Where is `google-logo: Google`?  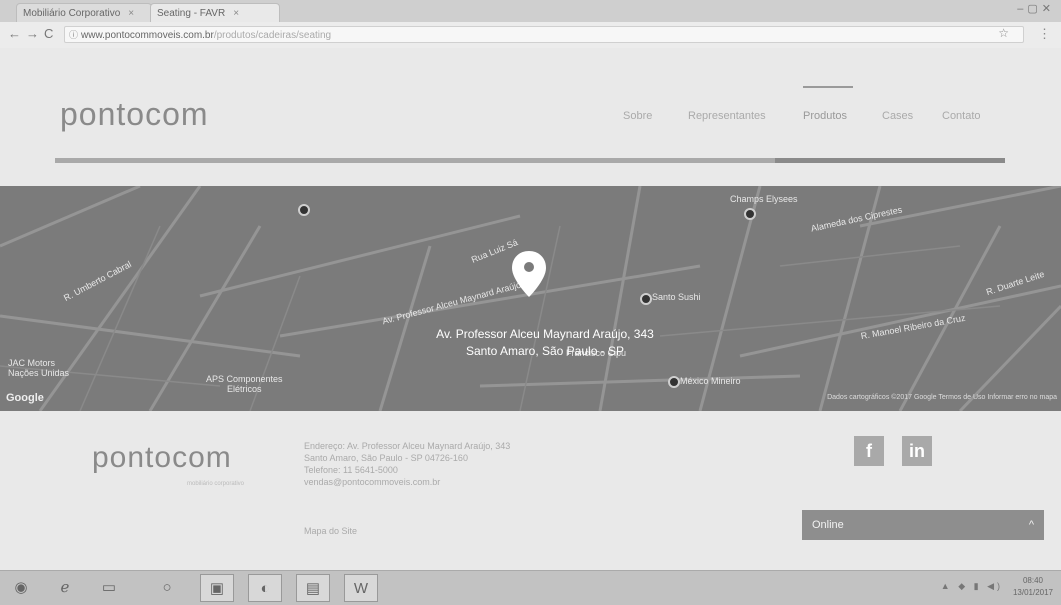 google-logo: Google is located at coordinates (25, 398).